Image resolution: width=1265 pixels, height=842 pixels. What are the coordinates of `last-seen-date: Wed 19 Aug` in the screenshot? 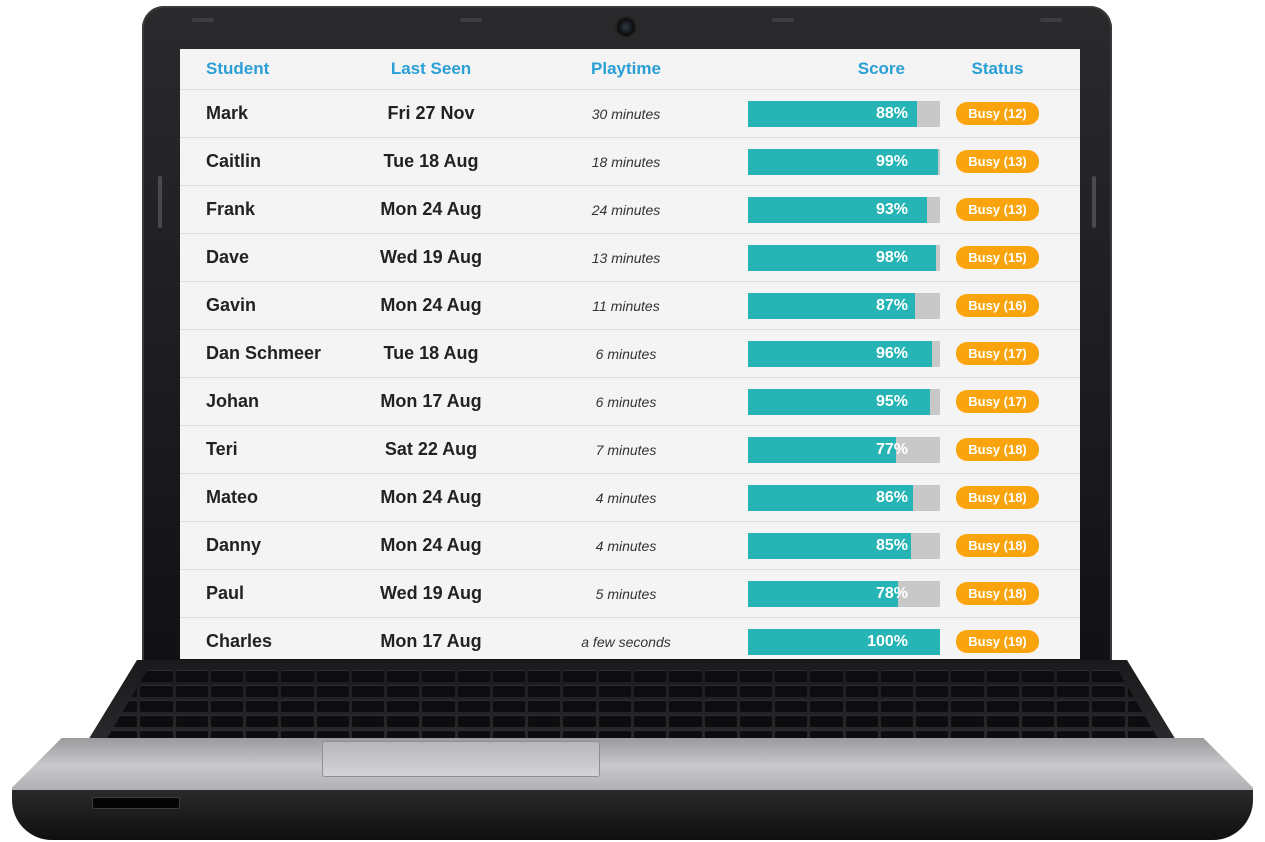 It's located at (431, 593).